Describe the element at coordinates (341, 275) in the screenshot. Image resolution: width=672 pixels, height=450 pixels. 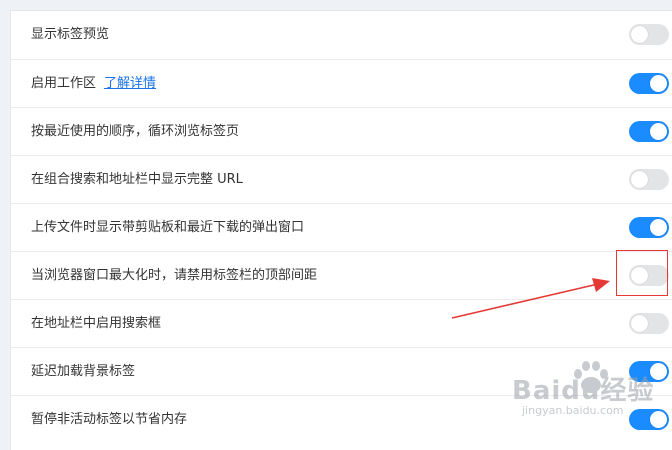
I see `setting-row-tabbar-spacing: 当浏览器窗口最大化时，请禁用标签栏的顶部间距` at that location.